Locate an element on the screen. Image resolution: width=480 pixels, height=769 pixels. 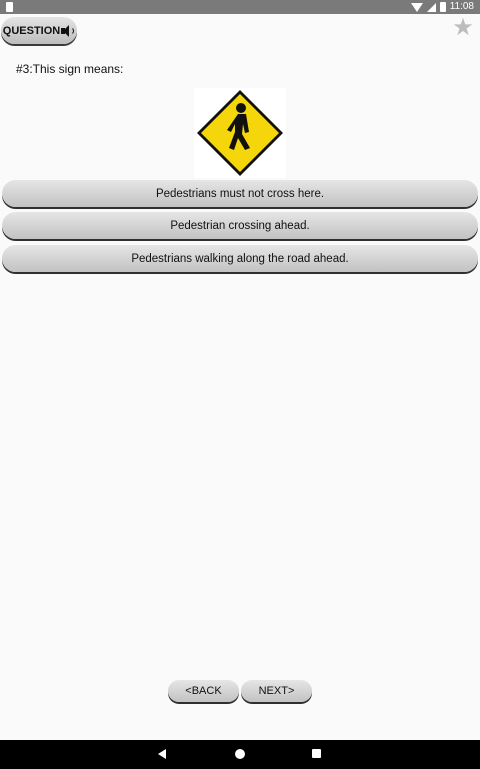
pedestrian-crossing-sign-image is located at coordinates (240, 133).